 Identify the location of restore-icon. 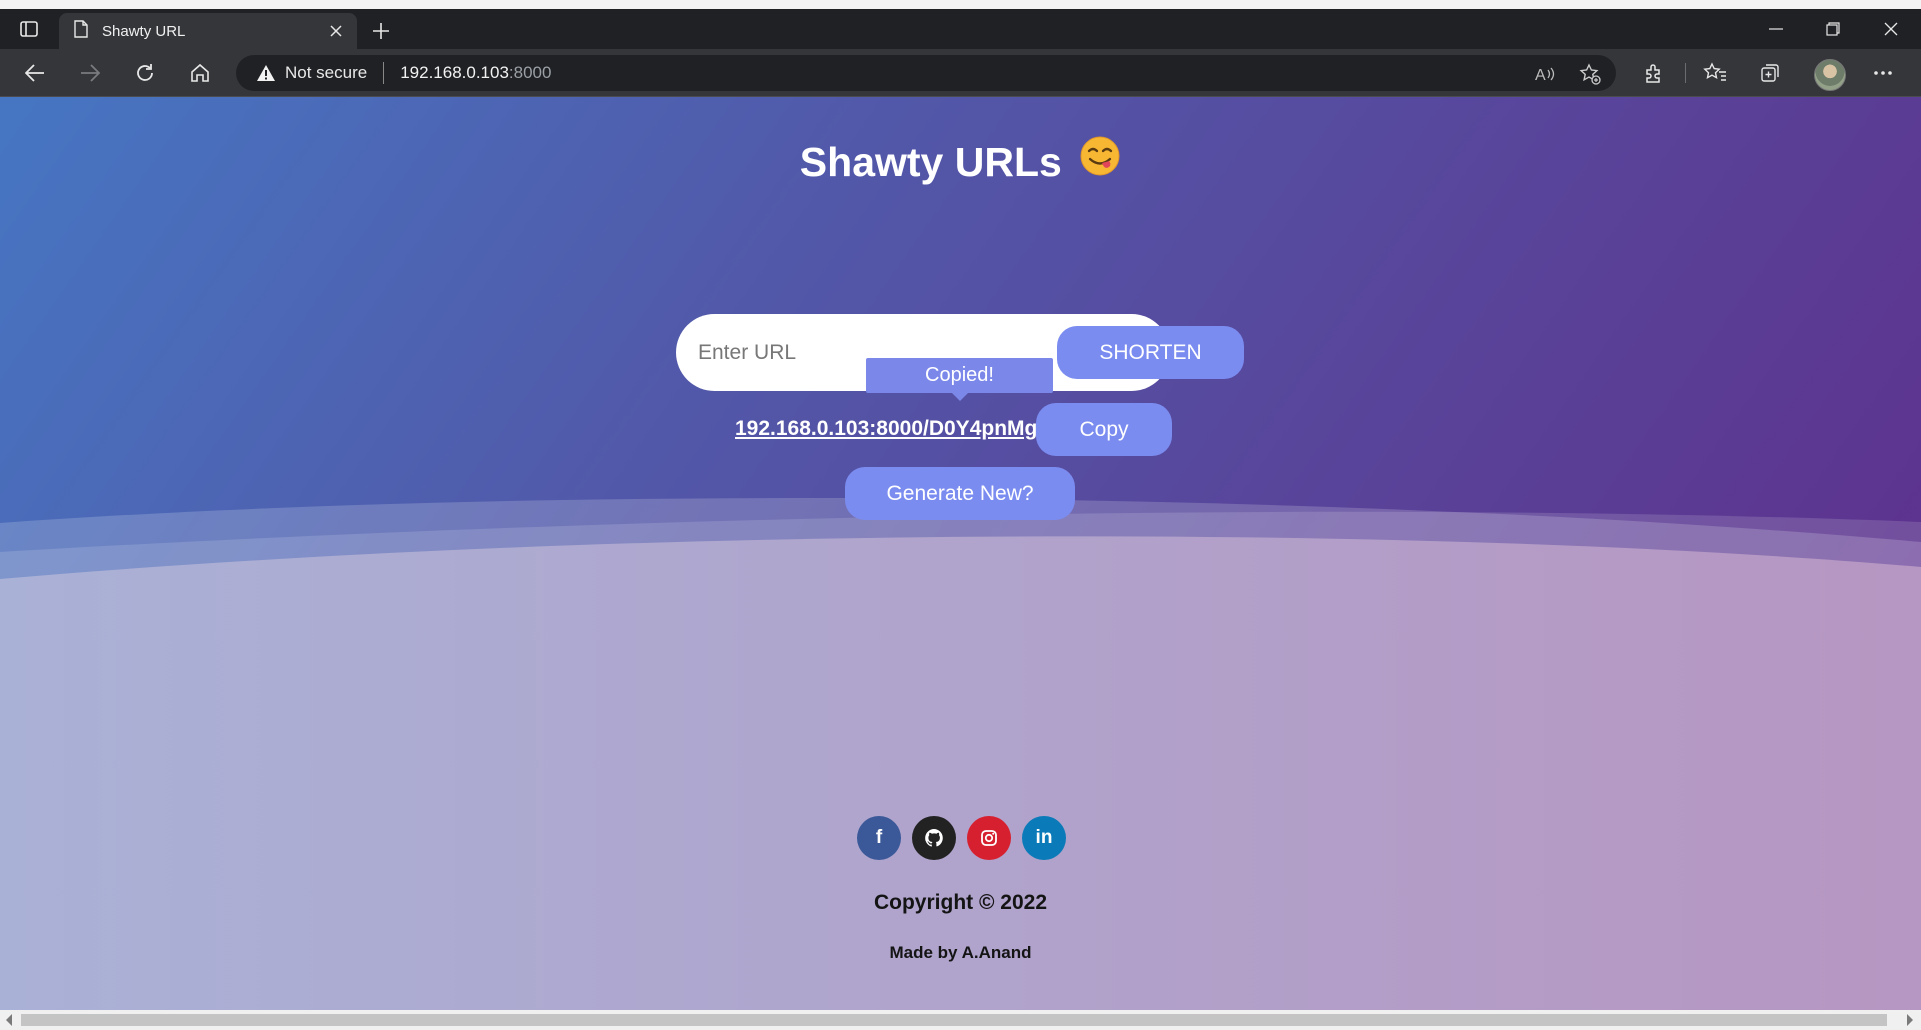
(1833, 29).